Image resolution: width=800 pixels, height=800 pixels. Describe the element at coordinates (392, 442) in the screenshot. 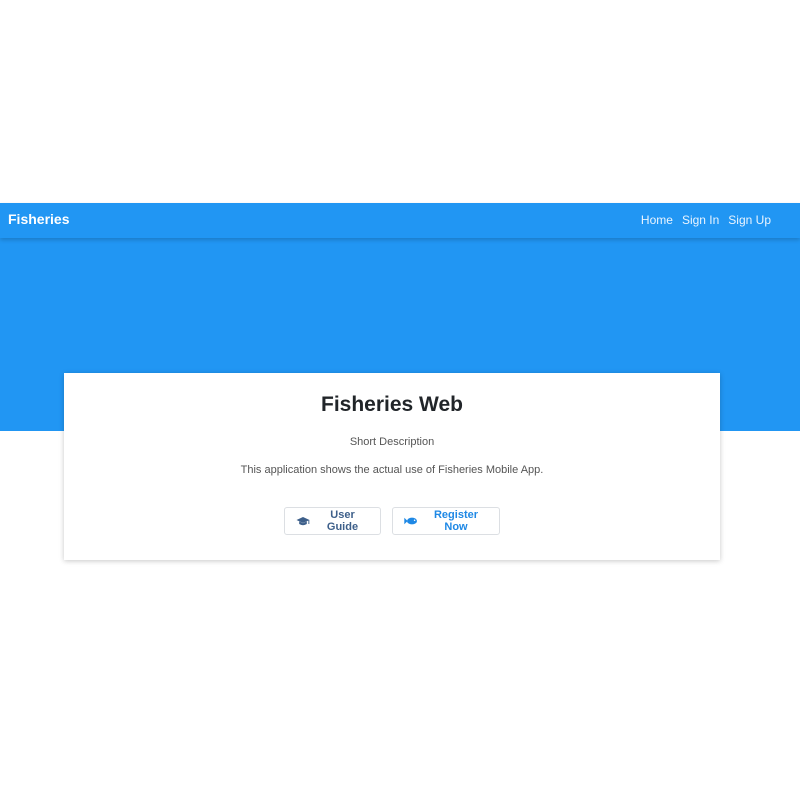

I see `short-description-label: Short Description` at that location.